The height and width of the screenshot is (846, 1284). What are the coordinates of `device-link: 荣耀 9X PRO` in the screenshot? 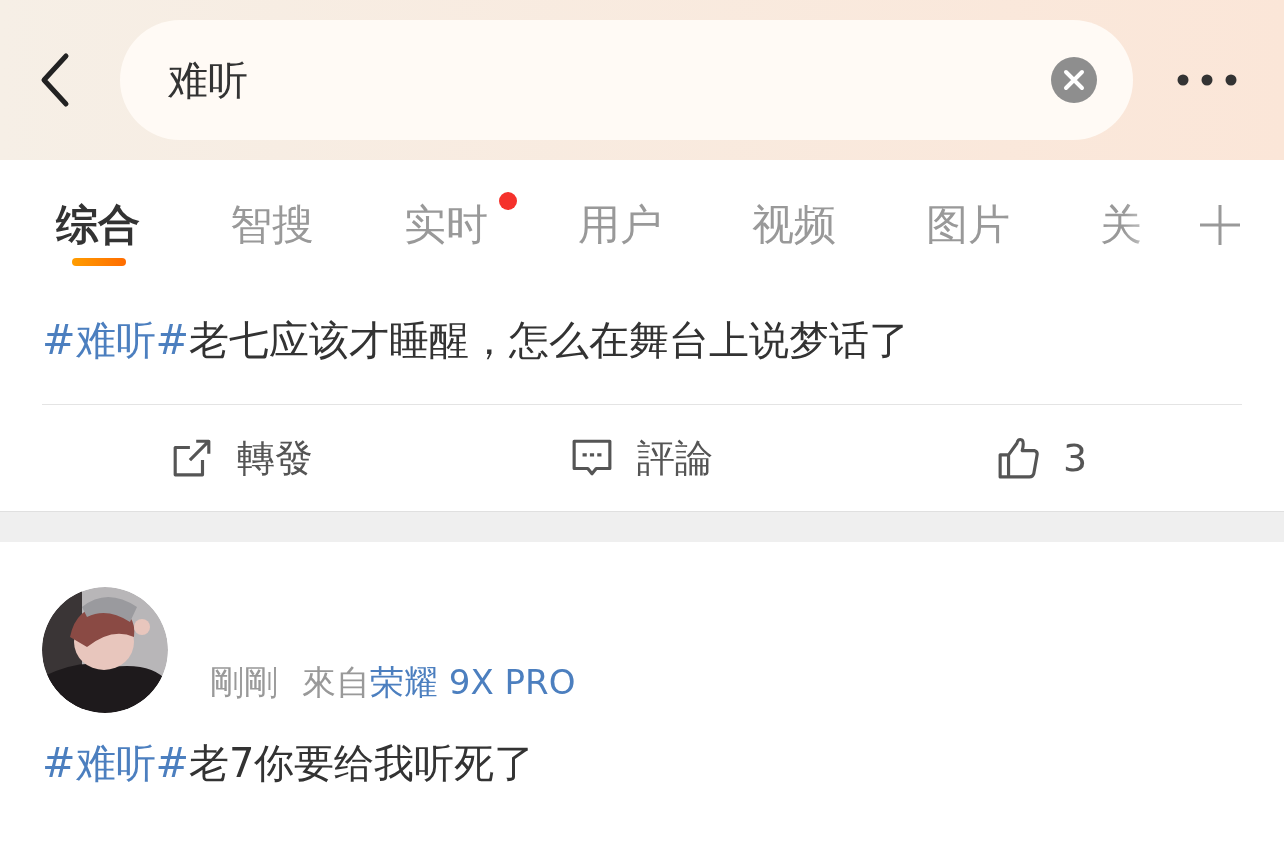 It's located at (473, 683).